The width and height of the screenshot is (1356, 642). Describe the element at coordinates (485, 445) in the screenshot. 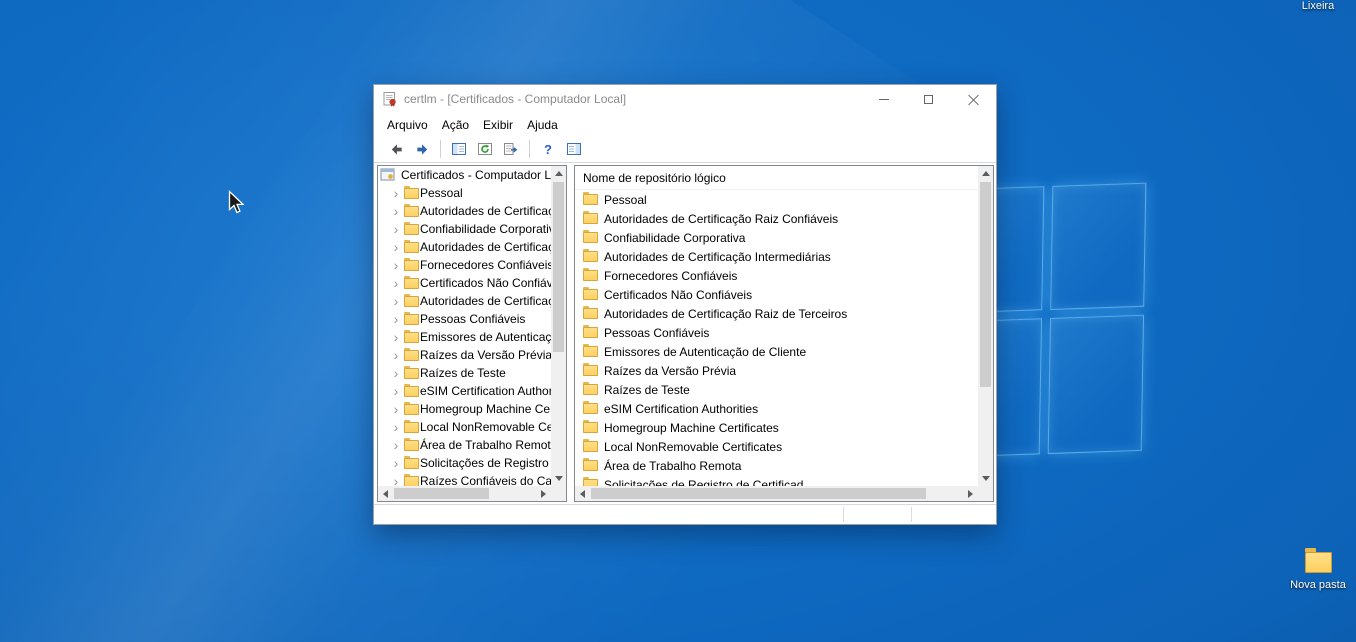

I see `tree-item-label: Área de Trabalho Remota` at that location.